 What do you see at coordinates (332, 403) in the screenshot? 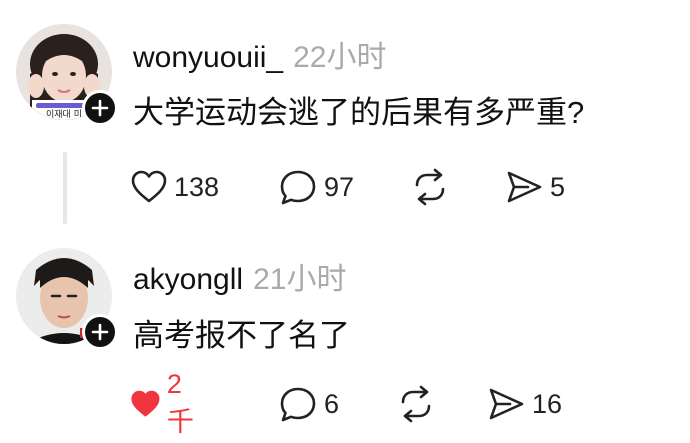
I see `comment-count: 6` at bounding box center [332, 403].